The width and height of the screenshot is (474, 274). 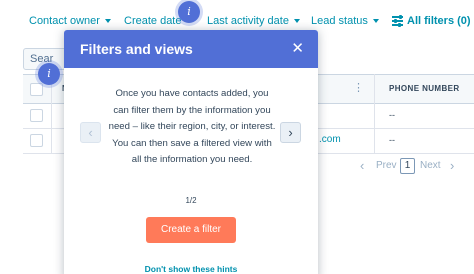 I want to click on create-date-label: Create date, so click(x=153, y=21).